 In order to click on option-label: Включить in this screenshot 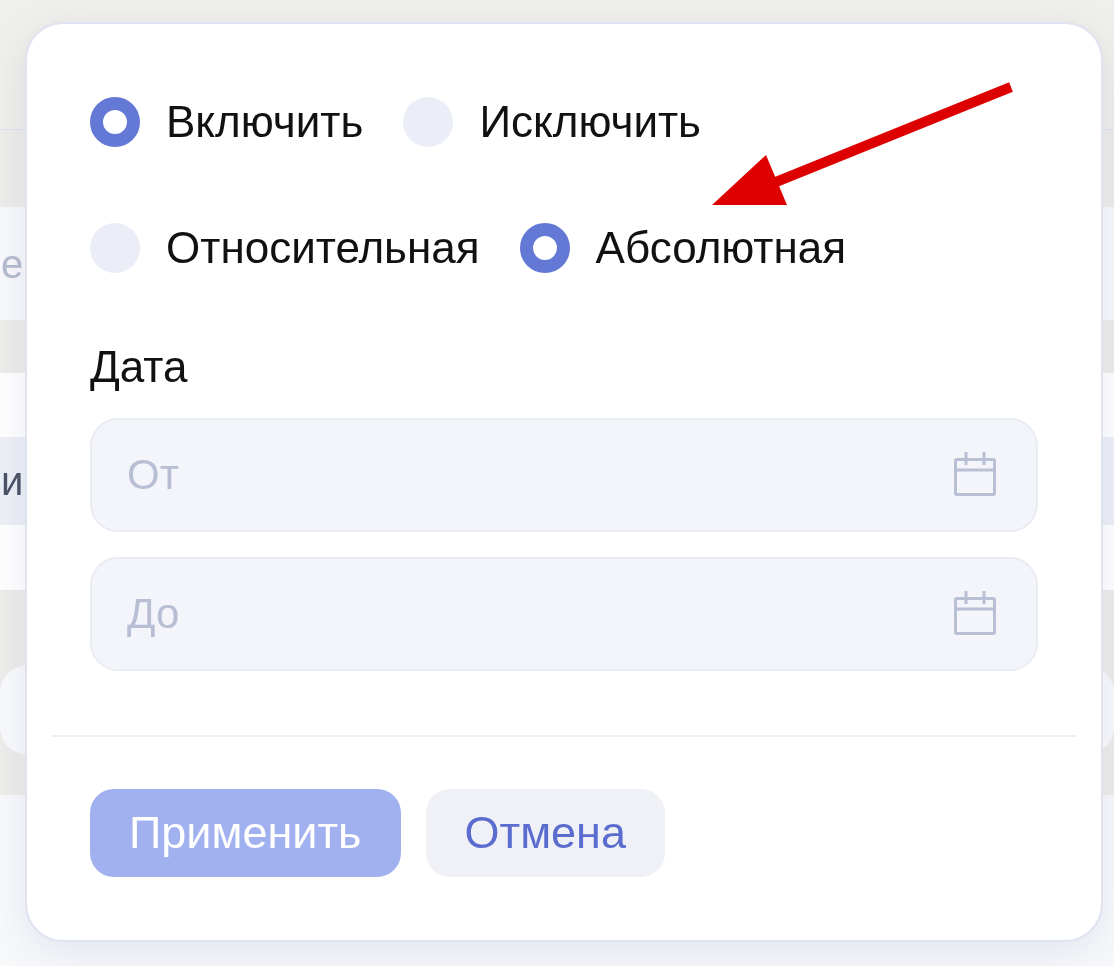, I will do `click(265, 122)`.